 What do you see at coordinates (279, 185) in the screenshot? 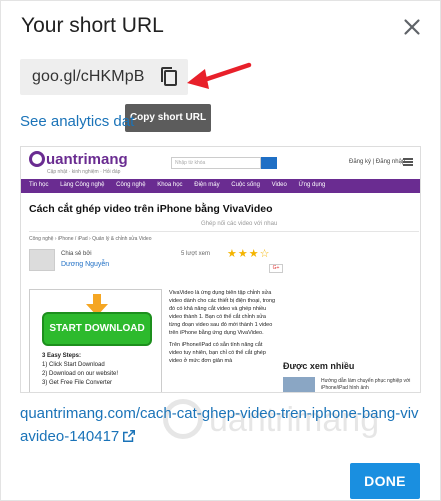
I see `preview-nav-item: Video` at bounding box center [279, 185].